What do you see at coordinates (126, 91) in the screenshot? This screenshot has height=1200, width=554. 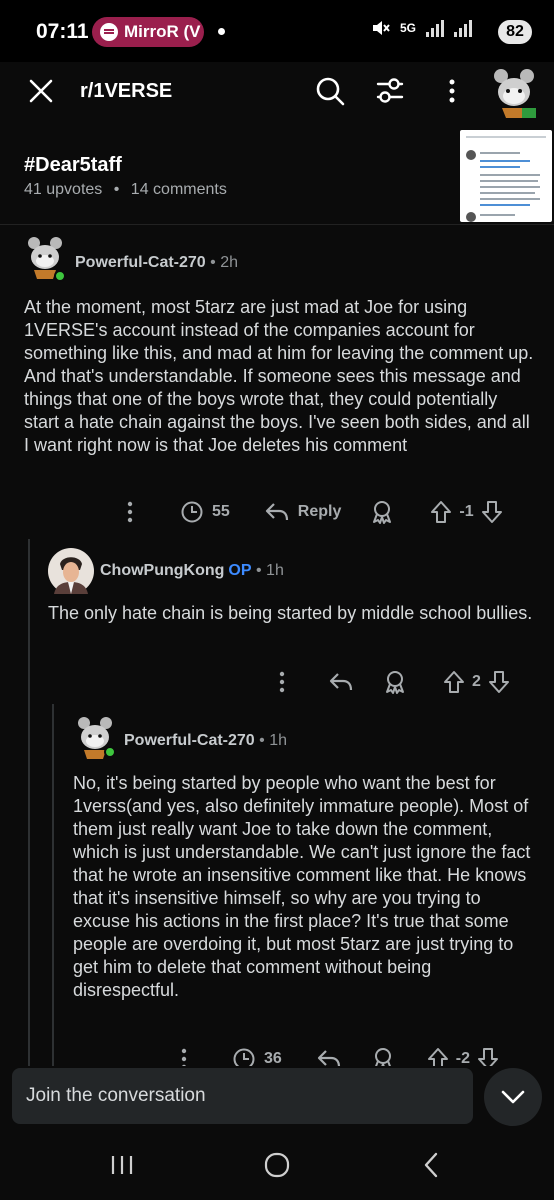 I see `subreddit-name: r/1VERSE` at bounding box center [126, 91].